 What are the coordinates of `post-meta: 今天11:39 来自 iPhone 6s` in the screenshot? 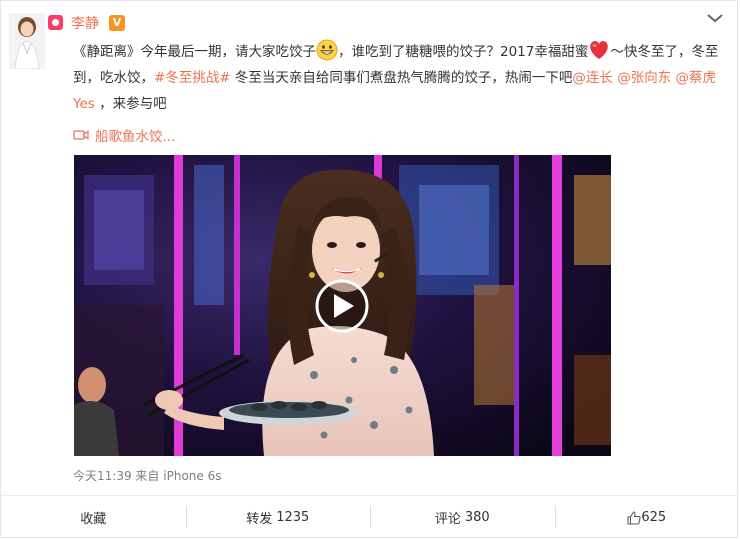 It's located at (147, 475).